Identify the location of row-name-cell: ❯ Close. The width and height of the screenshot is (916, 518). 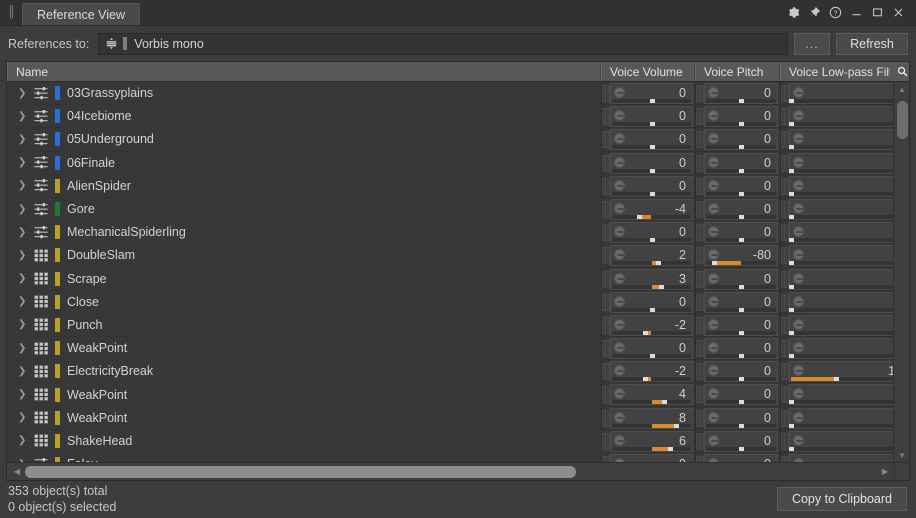
(304, 302).